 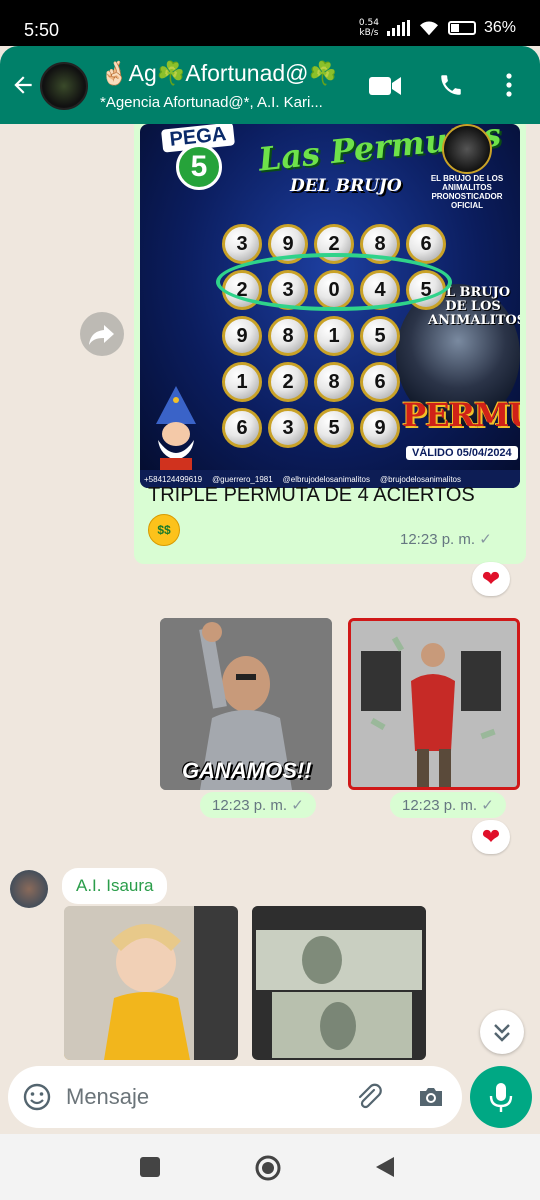 I want to click on nav-home-icon, so click(x=268, y=1168).